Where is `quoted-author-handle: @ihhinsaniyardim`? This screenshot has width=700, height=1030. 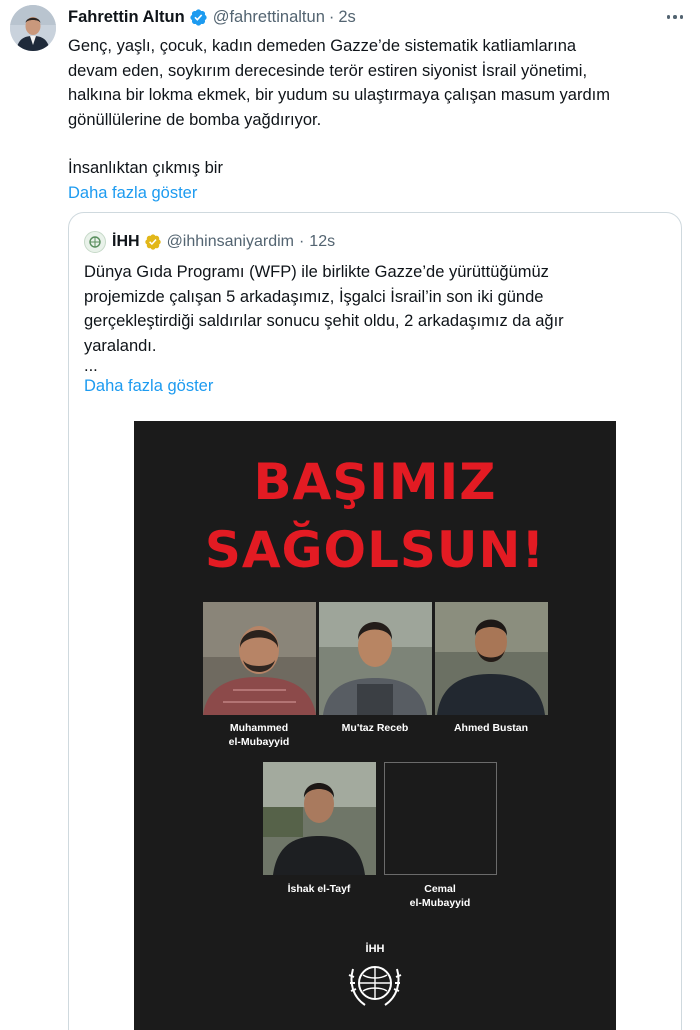 quoted-author-handle: @ihhinsaniyardim is located at coordinates (230, 242).